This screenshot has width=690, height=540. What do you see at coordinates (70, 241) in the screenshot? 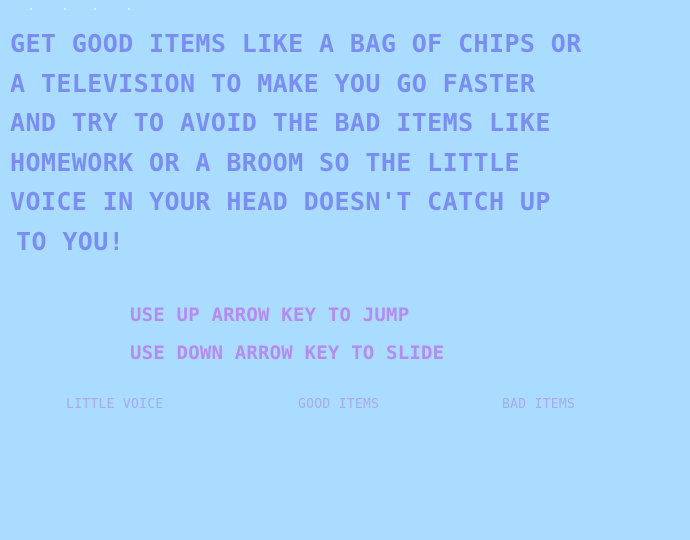
I see `instructions-line: TO YOU!` at bounding box center [70, 241].